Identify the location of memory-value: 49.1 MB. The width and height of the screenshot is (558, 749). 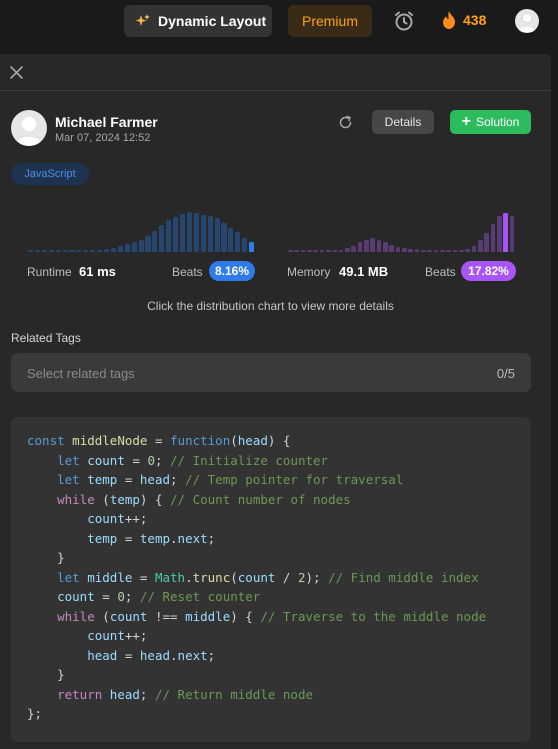
(364, 271).